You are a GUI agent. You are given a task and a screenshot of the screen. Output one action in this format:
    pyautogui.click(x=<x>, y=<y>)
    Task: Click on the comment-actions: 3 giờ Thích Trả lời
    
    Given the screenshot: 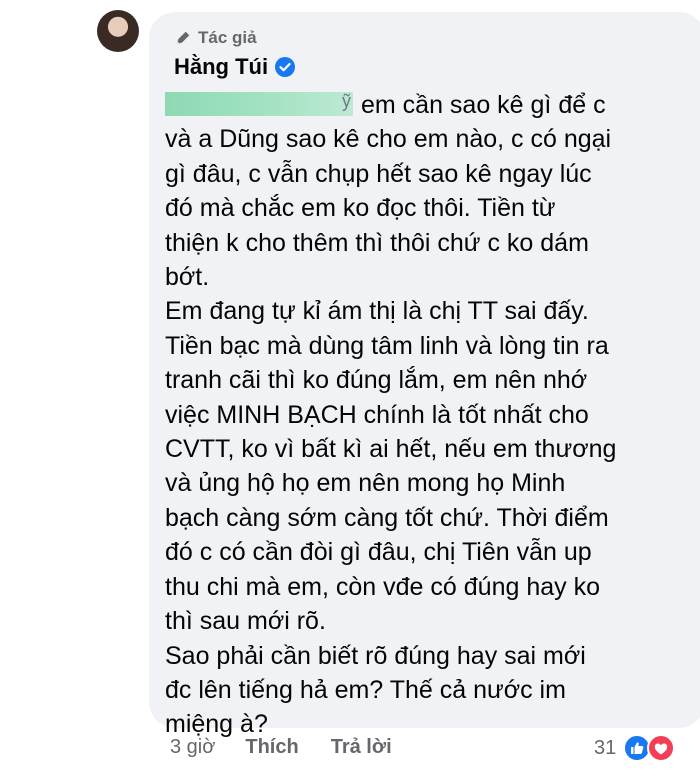 What is the action you would take?
    pyautogui.click(x=281, y=747)
    